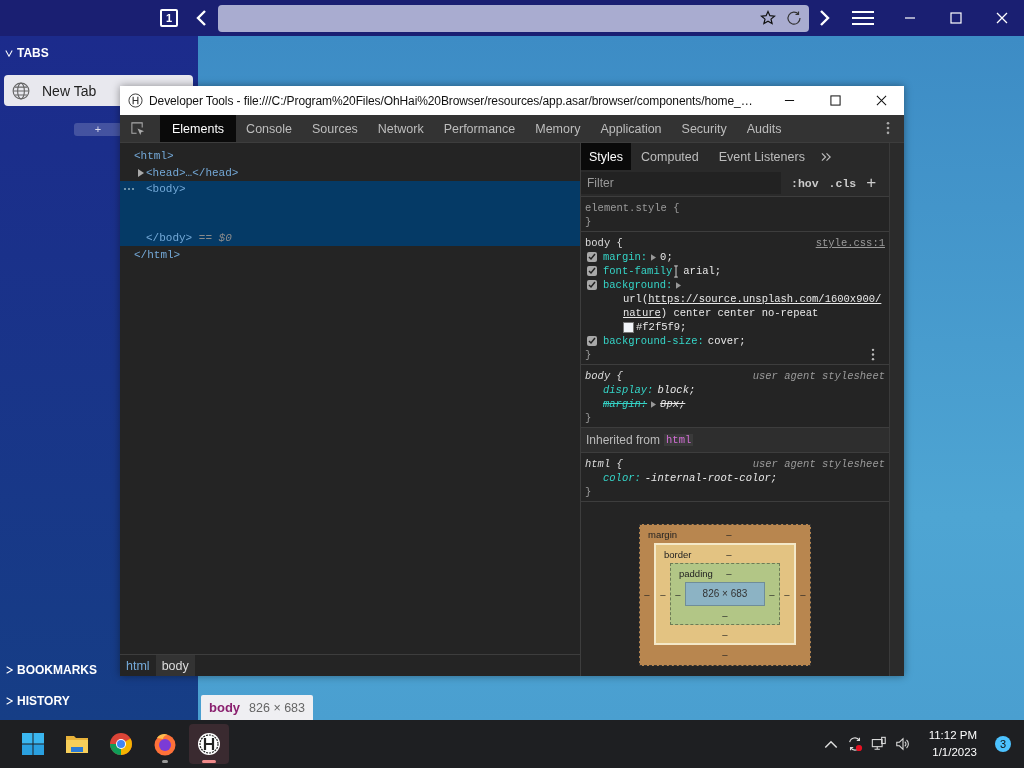 This screenshot has height=768, width=1024. What do you see at coordinates (513, 18) in the screenshot?
I see `address-field` at bounding box center [513, 18].